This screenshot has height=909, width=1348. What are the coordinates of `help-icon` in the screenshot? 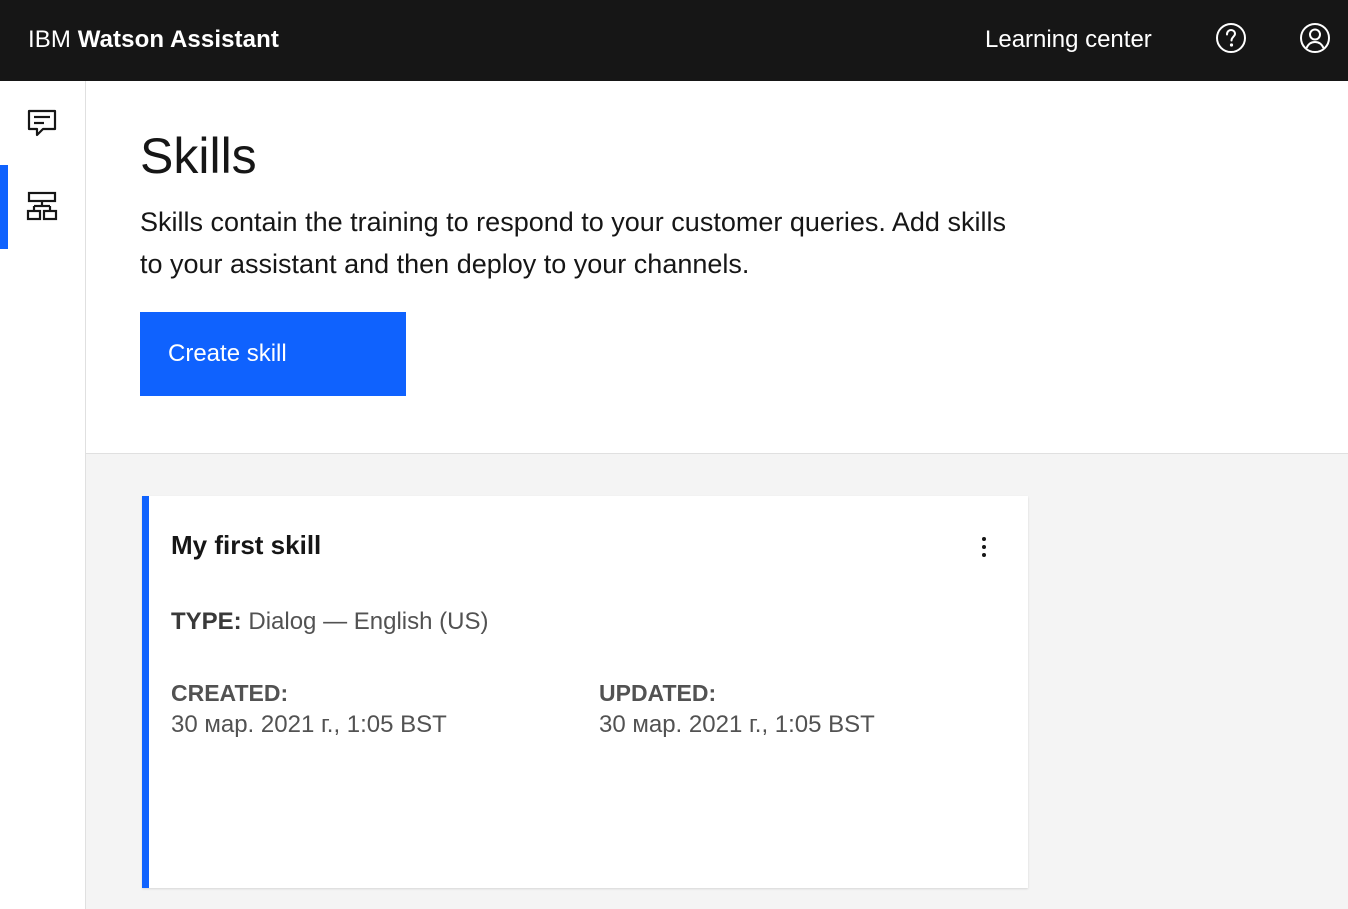 It's located at (1231, 38).